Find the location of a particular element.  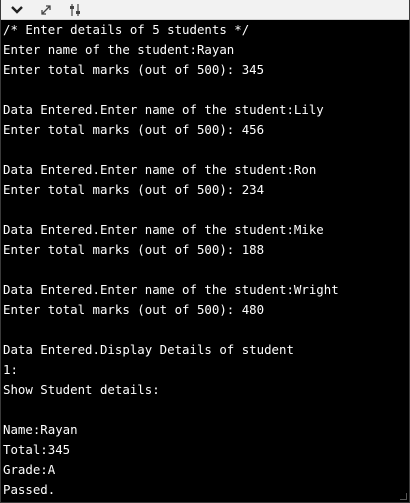

settings-button is located at coordinates (75, 10).